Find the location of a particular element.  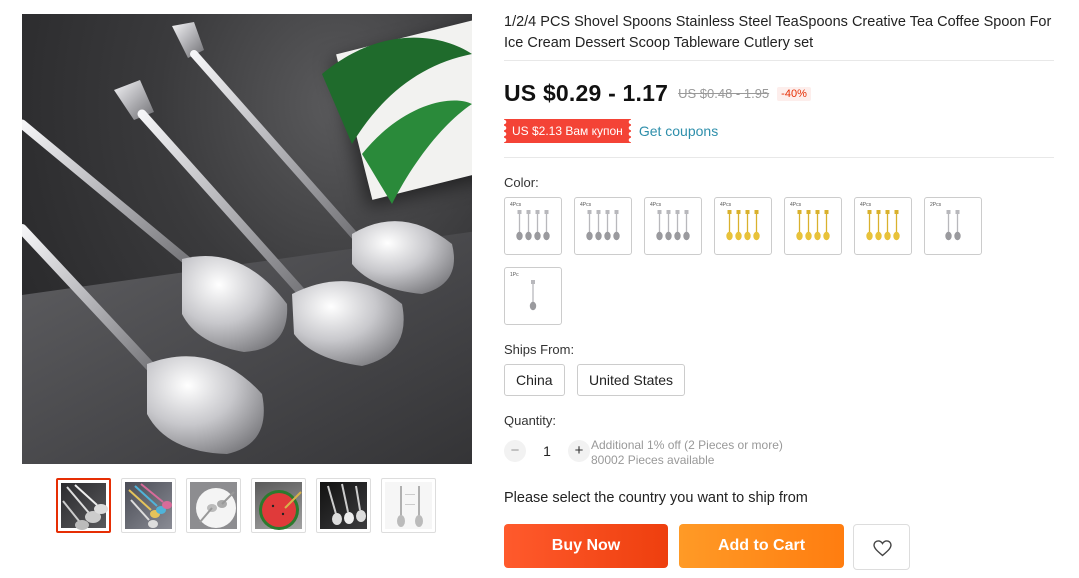

color-option: 1Pc is located at coordinates (533, 296).